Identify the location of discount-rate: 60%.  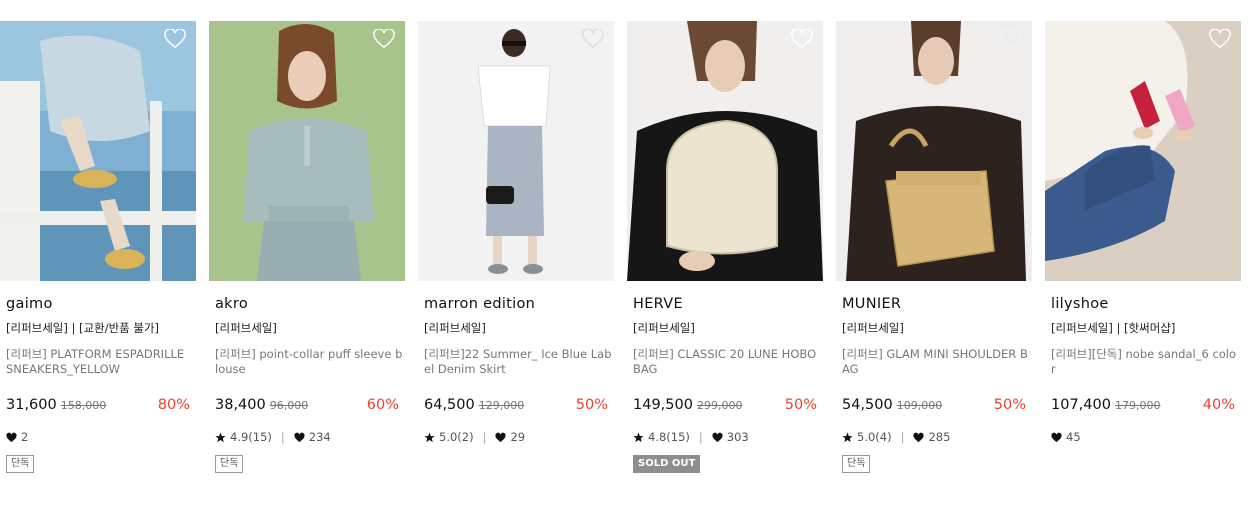
(382, 405).